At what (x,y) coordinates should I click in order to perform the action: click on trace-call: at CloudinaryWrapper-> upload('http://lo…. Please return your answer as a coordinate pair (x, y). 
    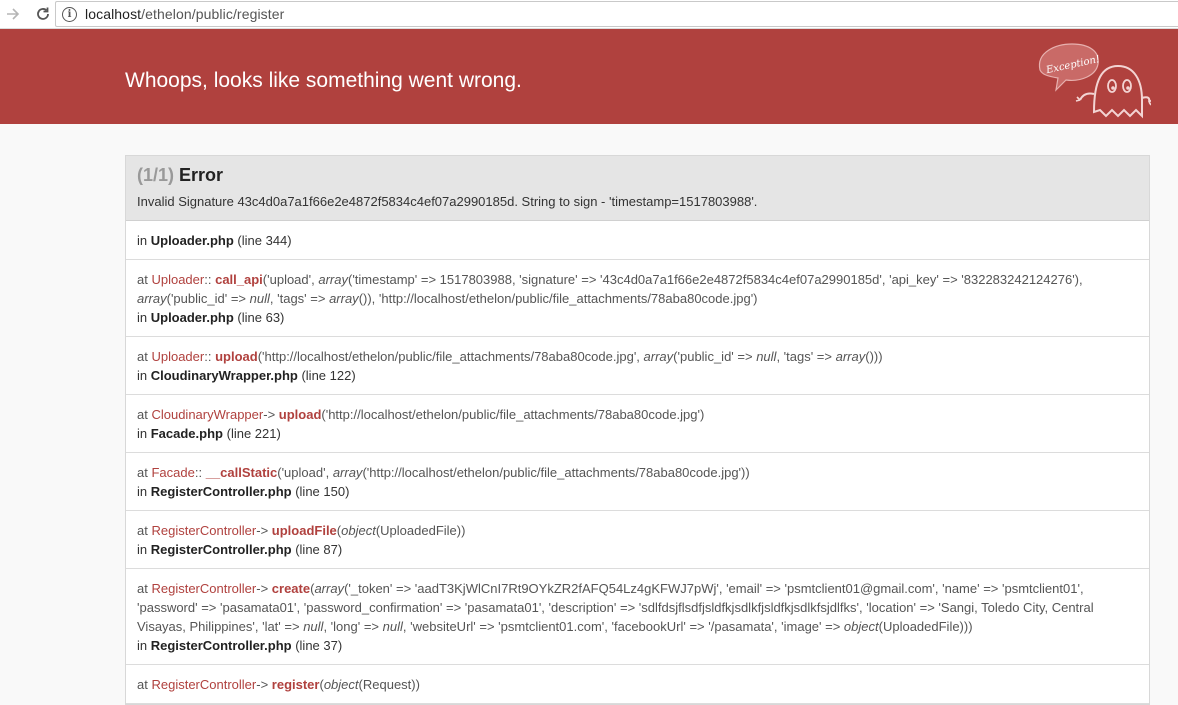
    Looking at the image, I should click on (637, 414).